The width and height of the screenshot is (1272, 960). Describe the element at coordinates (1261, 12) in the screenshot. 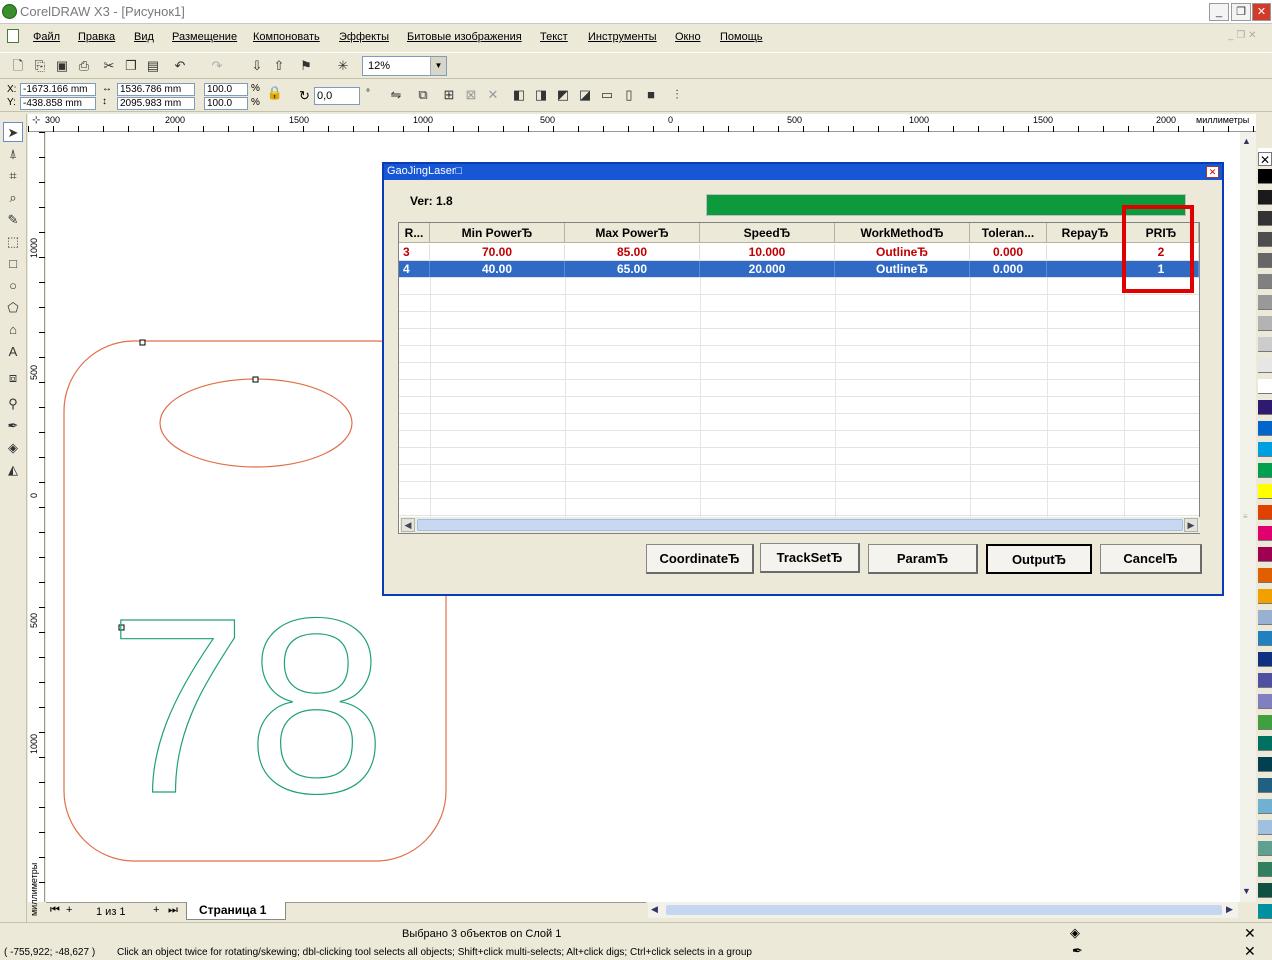

I see `close-button: ✕` at that location.